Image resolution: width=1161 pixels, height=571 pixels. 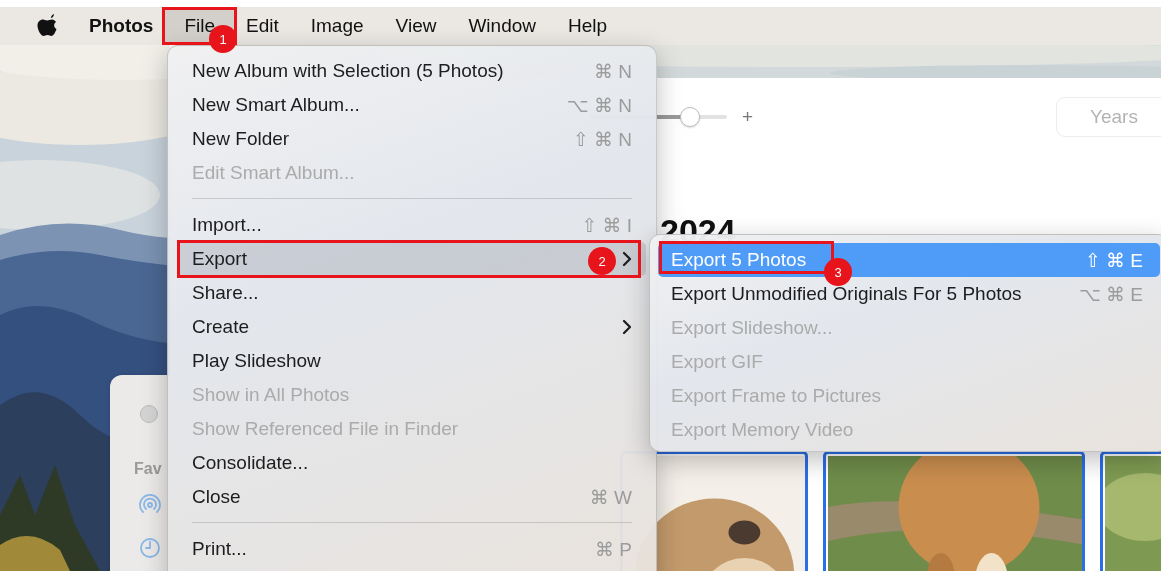 What do you see at coordinates (262, 26) in the screenshot?
I see `menu-title: Edit` at bounding box center [262, 26].